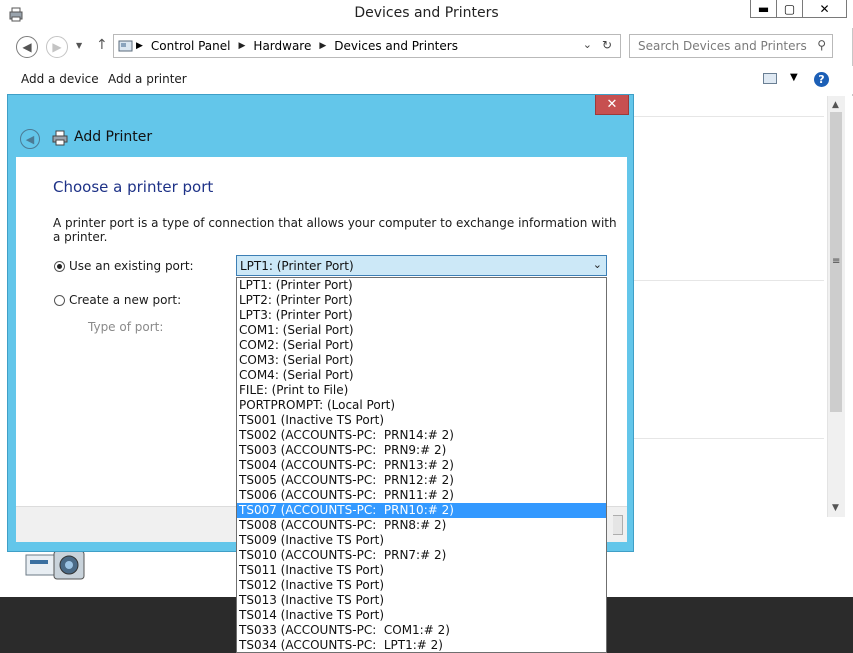 This screenshot has width=853, height=653. What do you see at coordinates (836, 306) in the screenshot?
I see `vertical-scrollbar: ▲ ≡ ▼` at bounding box center [836, 306].